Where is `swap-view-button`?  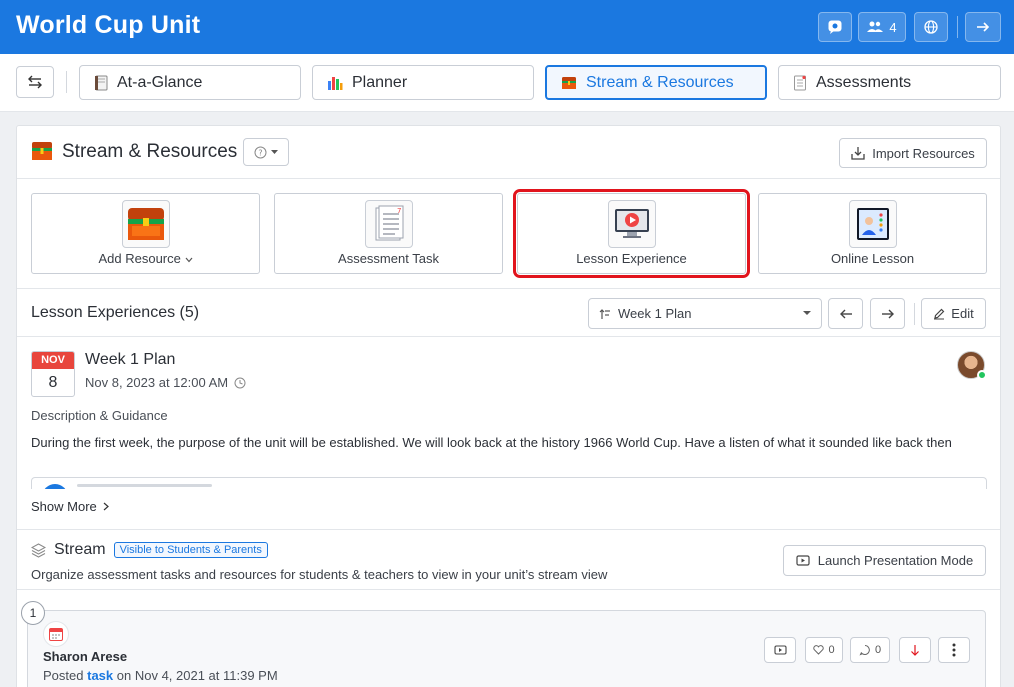
swap-view-button is located at coordinates (35, 82).